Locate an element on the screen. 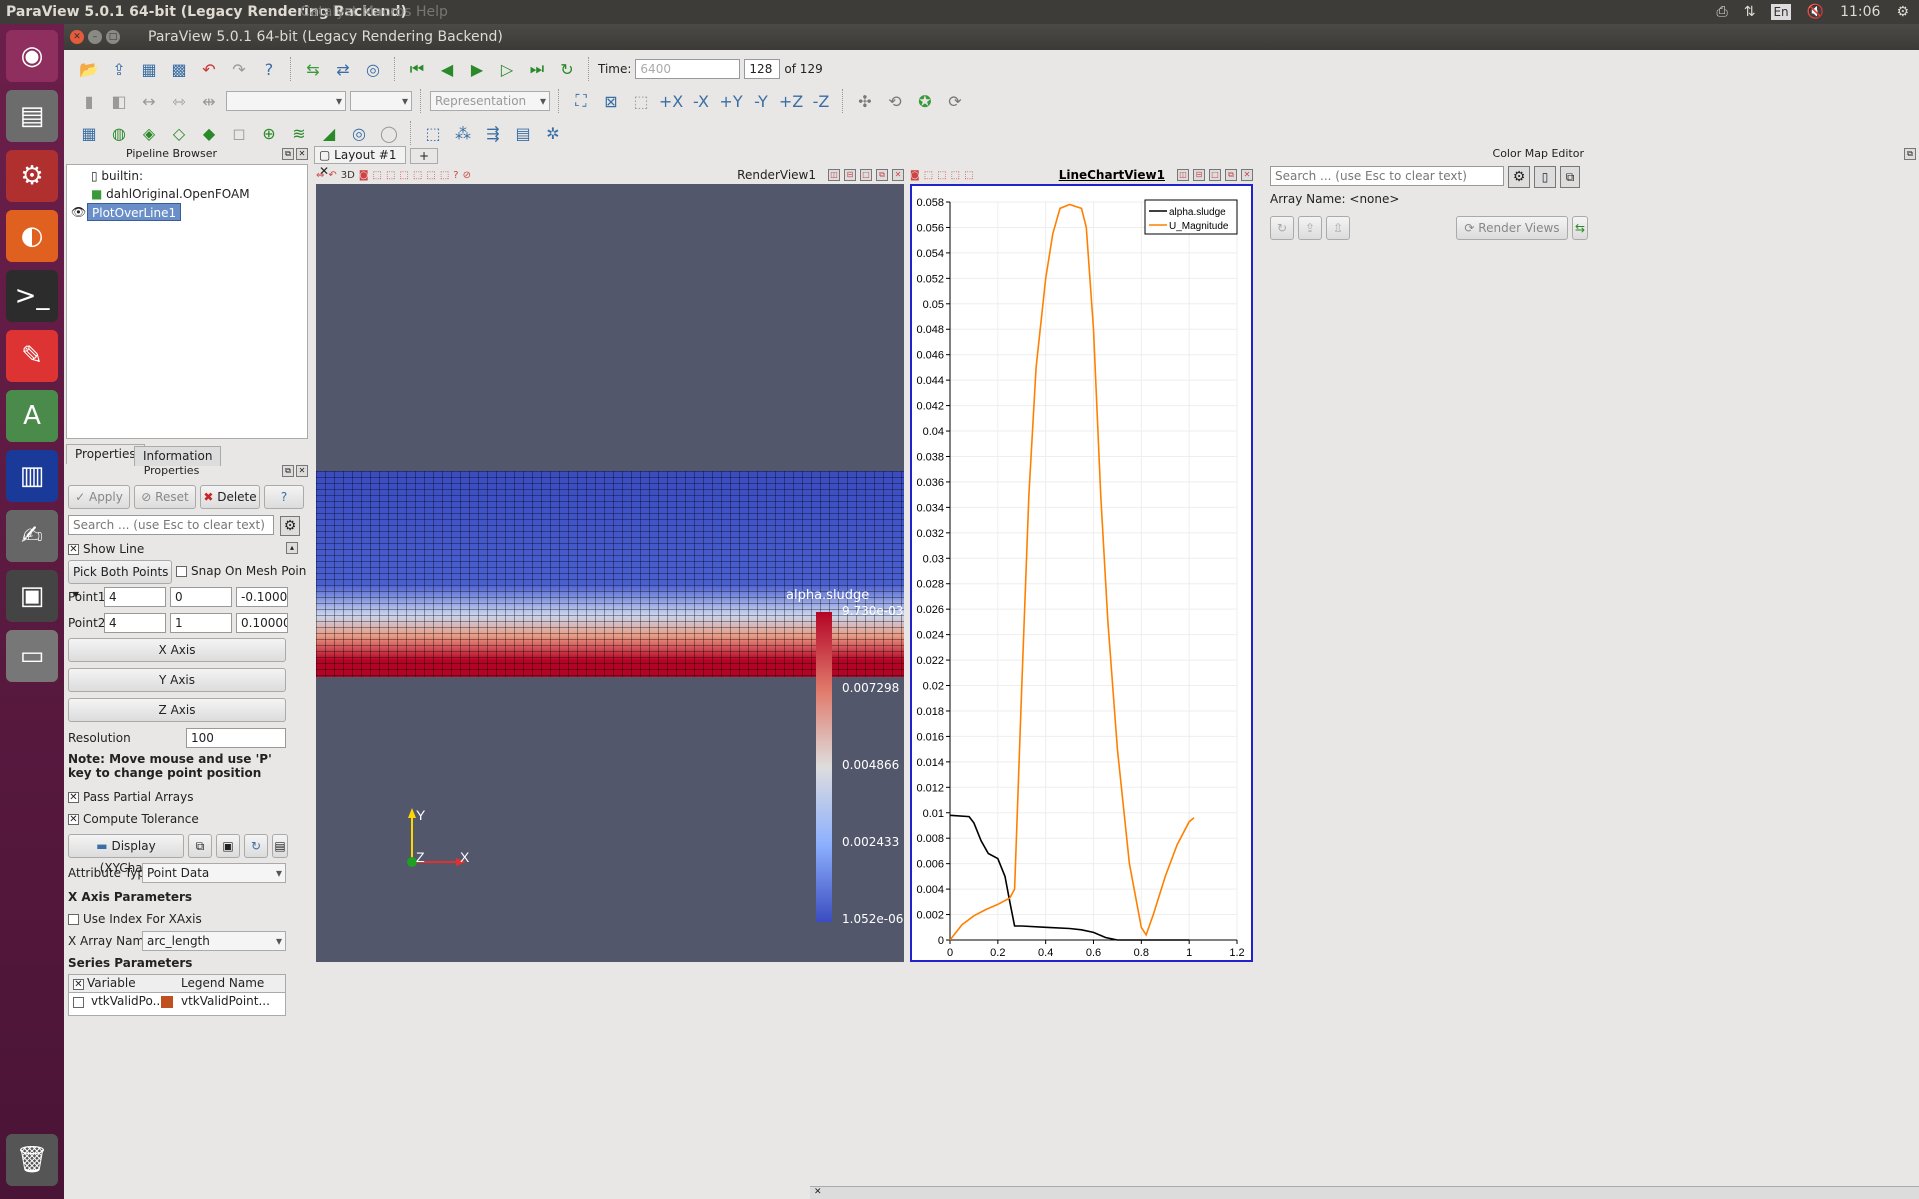 The height and width of the screenshot is (1199, 1919). clear-selection-icon: ⊘ is located at coordinates (467, 175).